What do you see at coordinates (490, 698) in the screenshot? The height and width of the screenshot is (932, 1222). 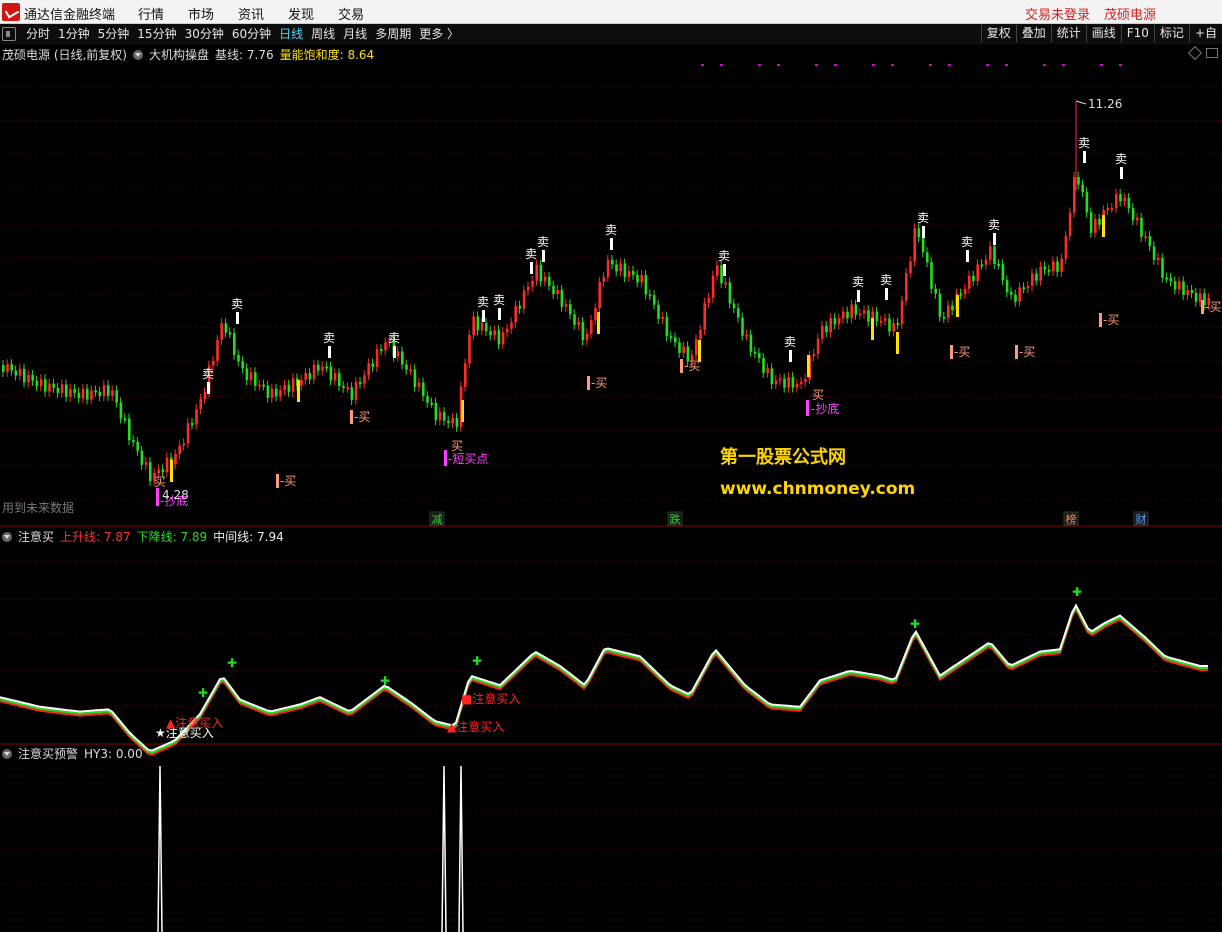 I see `signal-box-label: ■注意买入` at bounding box center [490, 698].